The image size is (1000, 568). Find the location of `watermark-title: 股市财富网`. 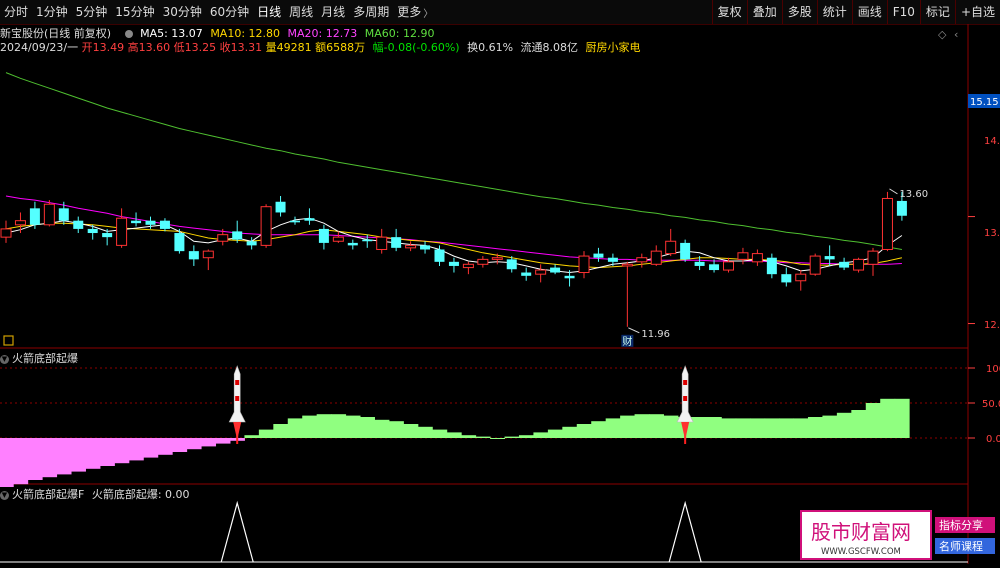

watermark-title: 股市财富网 is located at coordinates (861, 532).